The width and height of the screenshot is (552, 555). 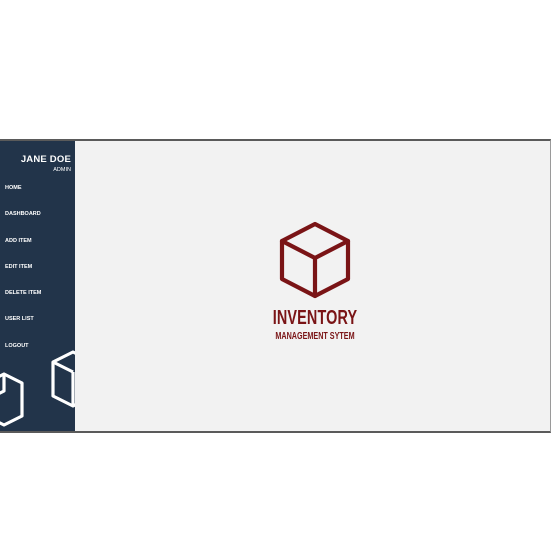 What do you see at coordinates (315, 318) in the screenshot?
I see `app-title: INVENTORY` at bounding box center [315, 318].